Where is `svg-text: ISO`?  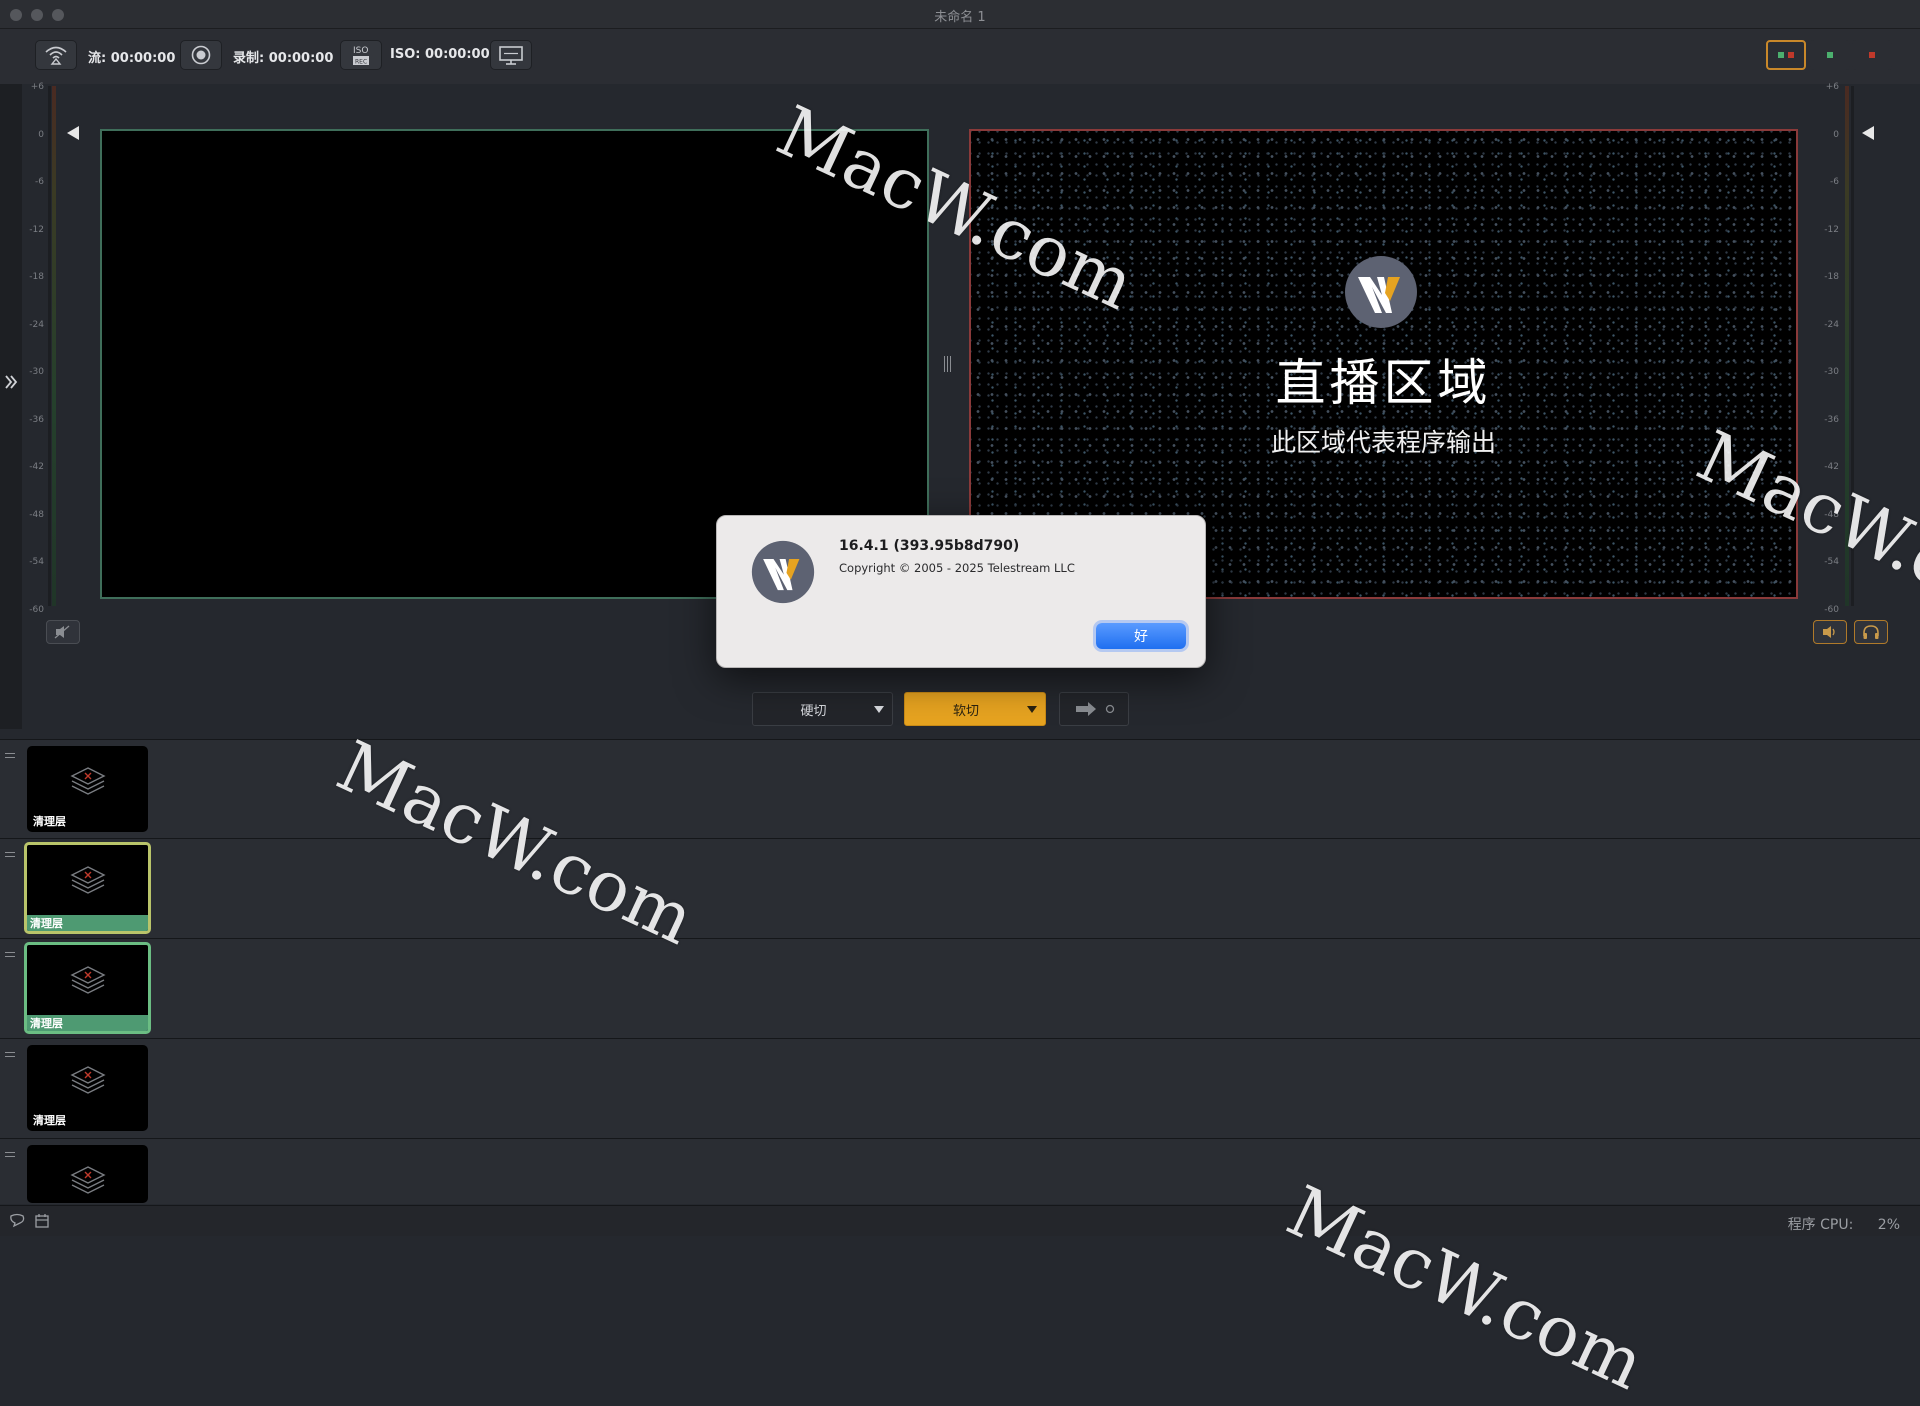
svg-text: ISO is located at coordinates (360, 51).